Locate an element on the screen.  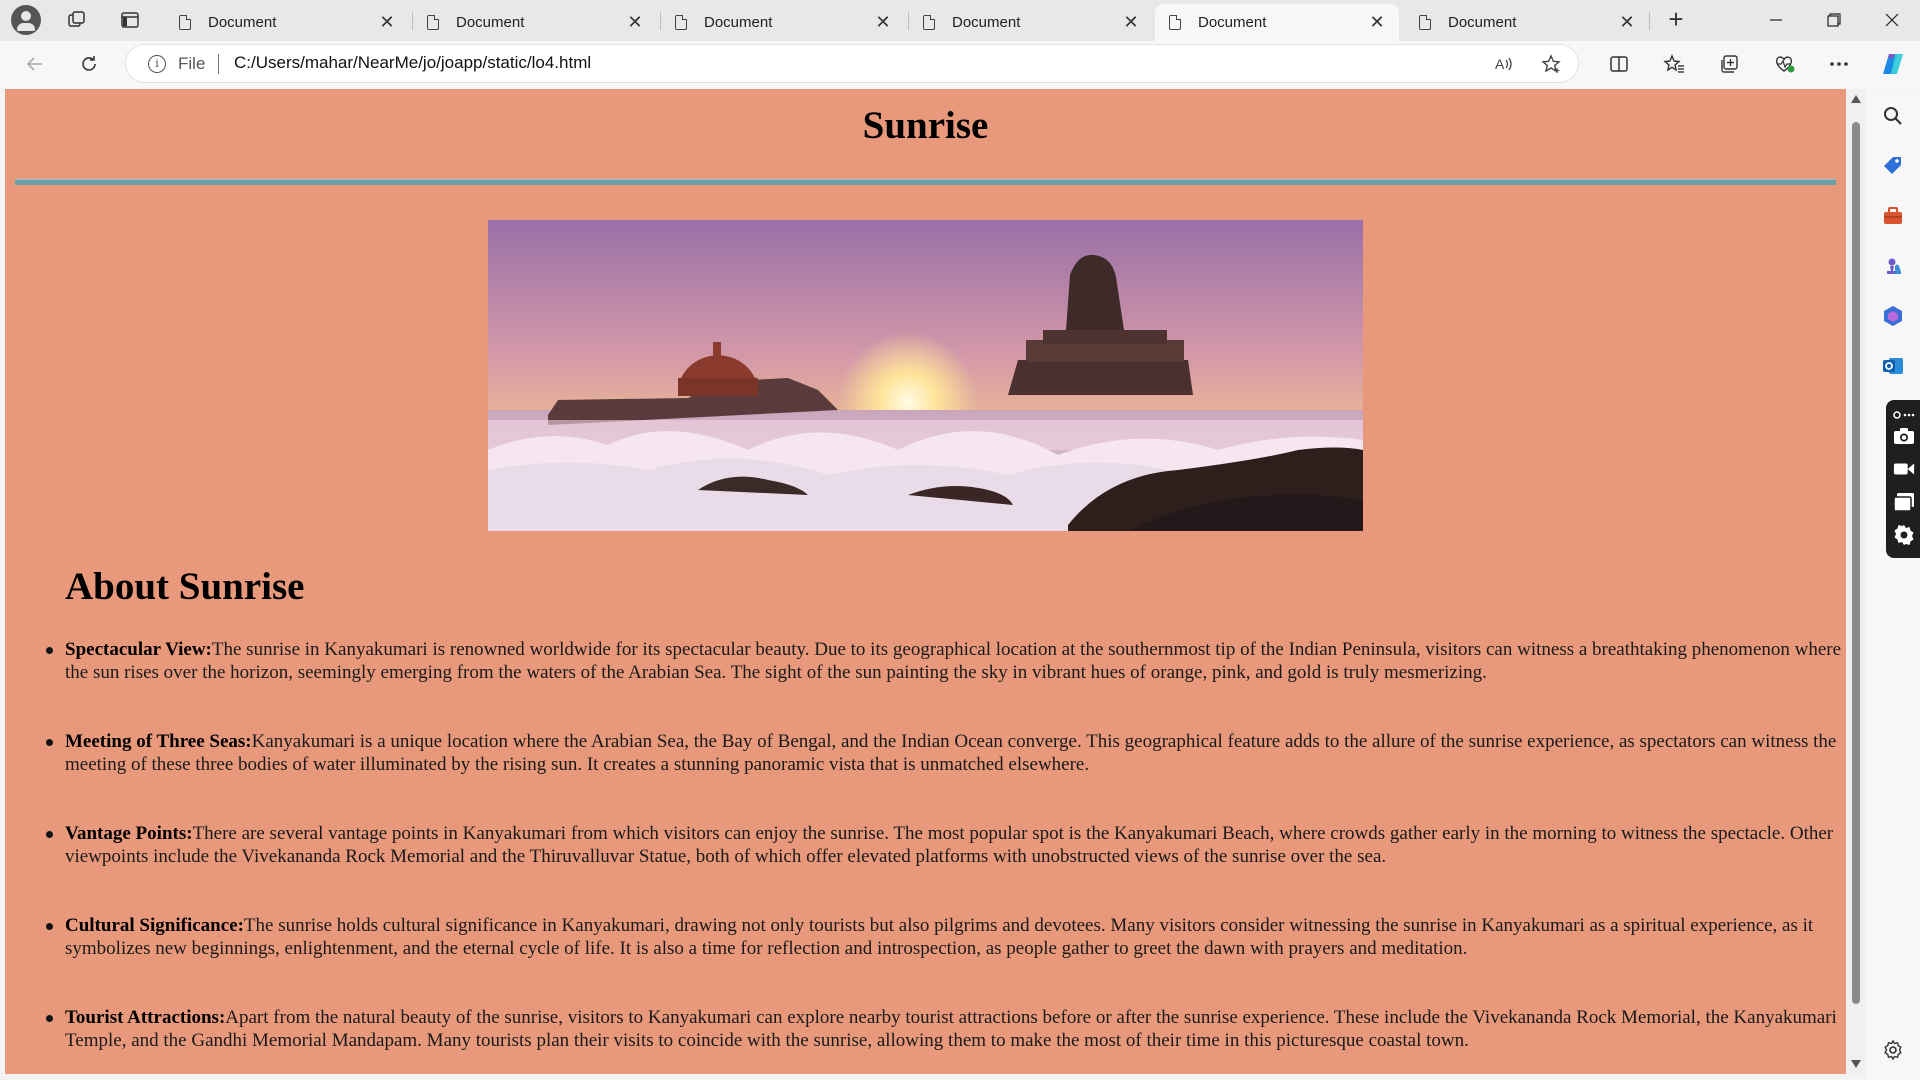
close-window-icon is located at coordinates (1892, 20).